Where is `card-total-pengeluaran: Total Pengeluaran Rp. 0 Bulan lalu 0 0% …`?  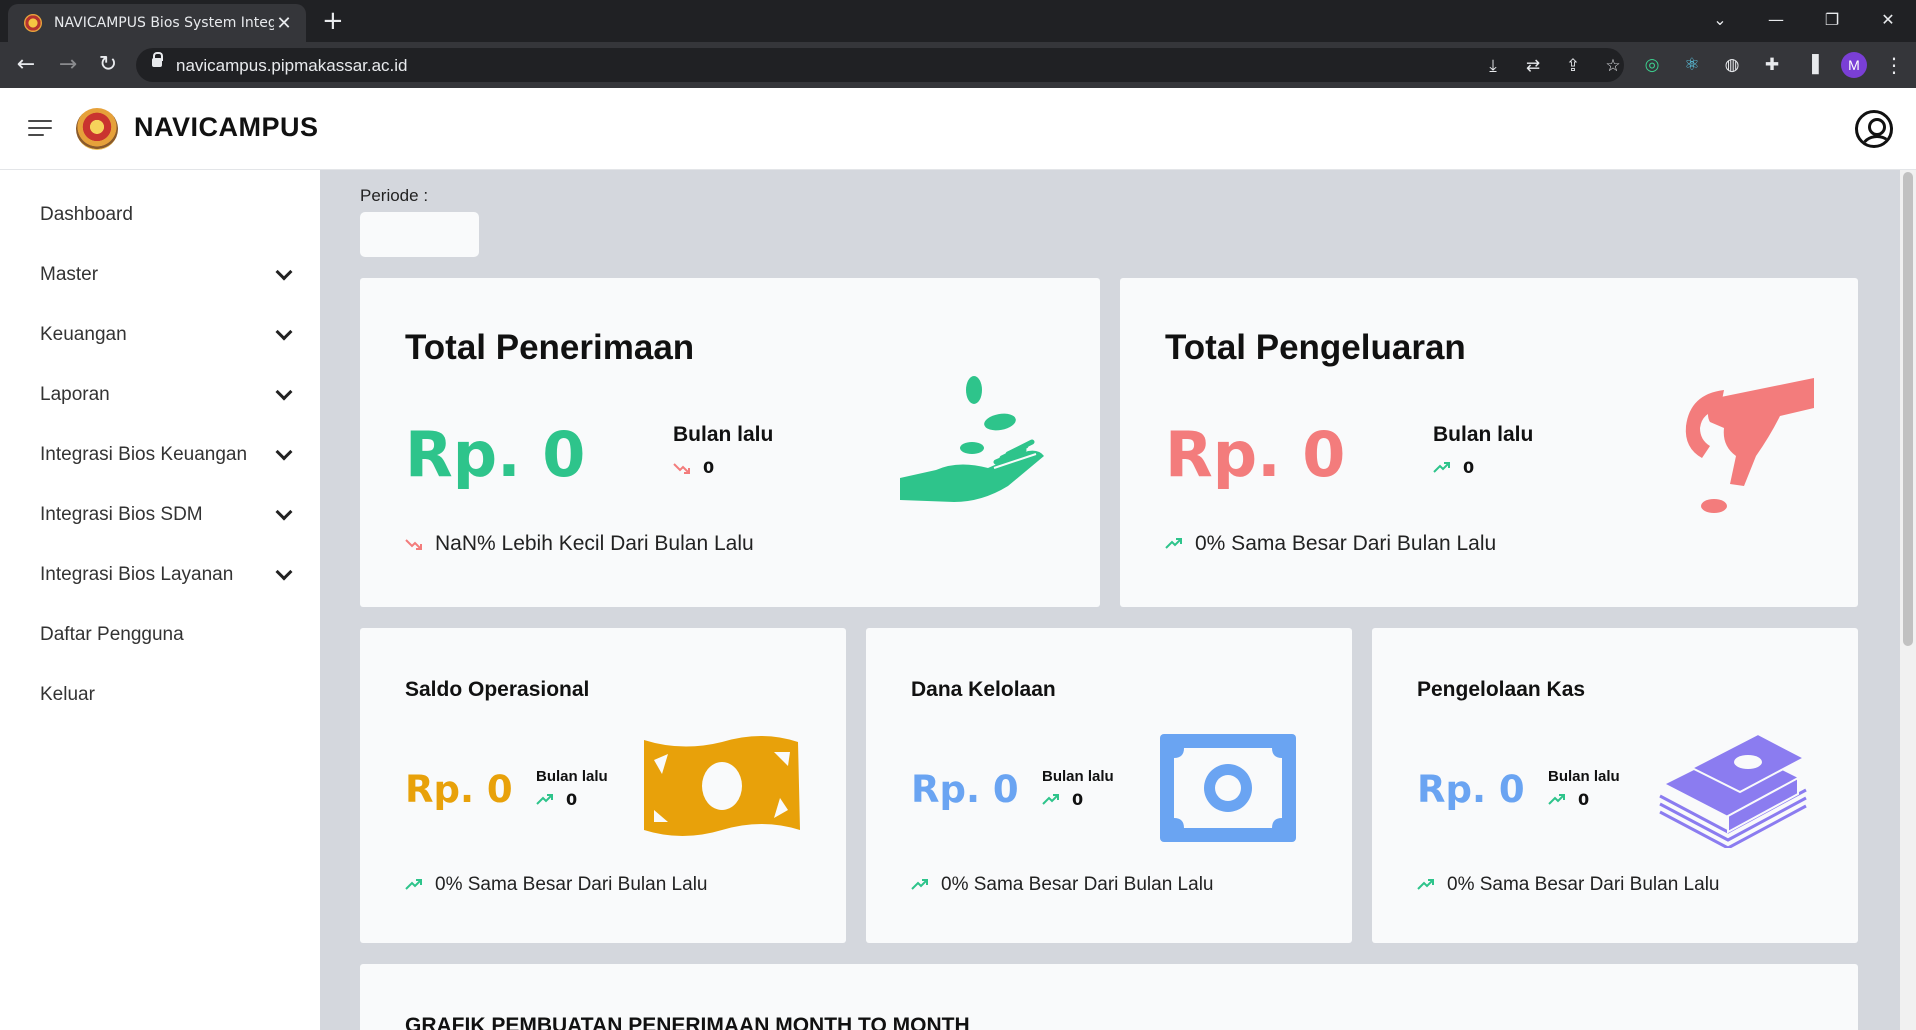
card-total-pengeluaran: Total Pengeluaran Rp. 0 Bulan lalu 0 0% … is located at coordinates (1489, 442).